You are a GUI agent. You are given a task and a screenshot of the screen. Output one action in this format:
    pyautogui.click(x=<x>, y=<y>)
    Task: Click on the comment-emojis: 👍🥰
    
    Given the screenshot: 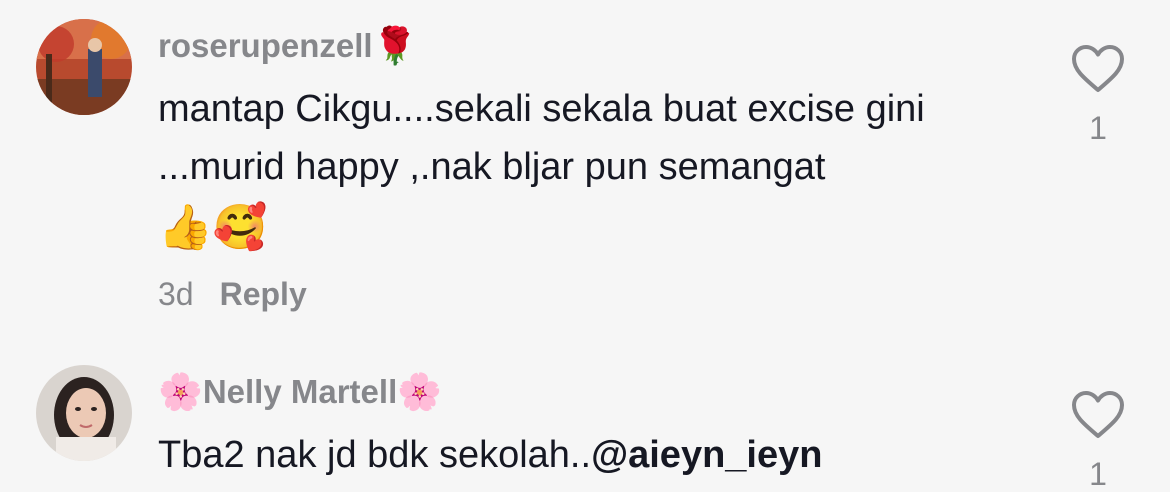 What is the action you would take?
    pyautogui.click(x=213, y=227)
    